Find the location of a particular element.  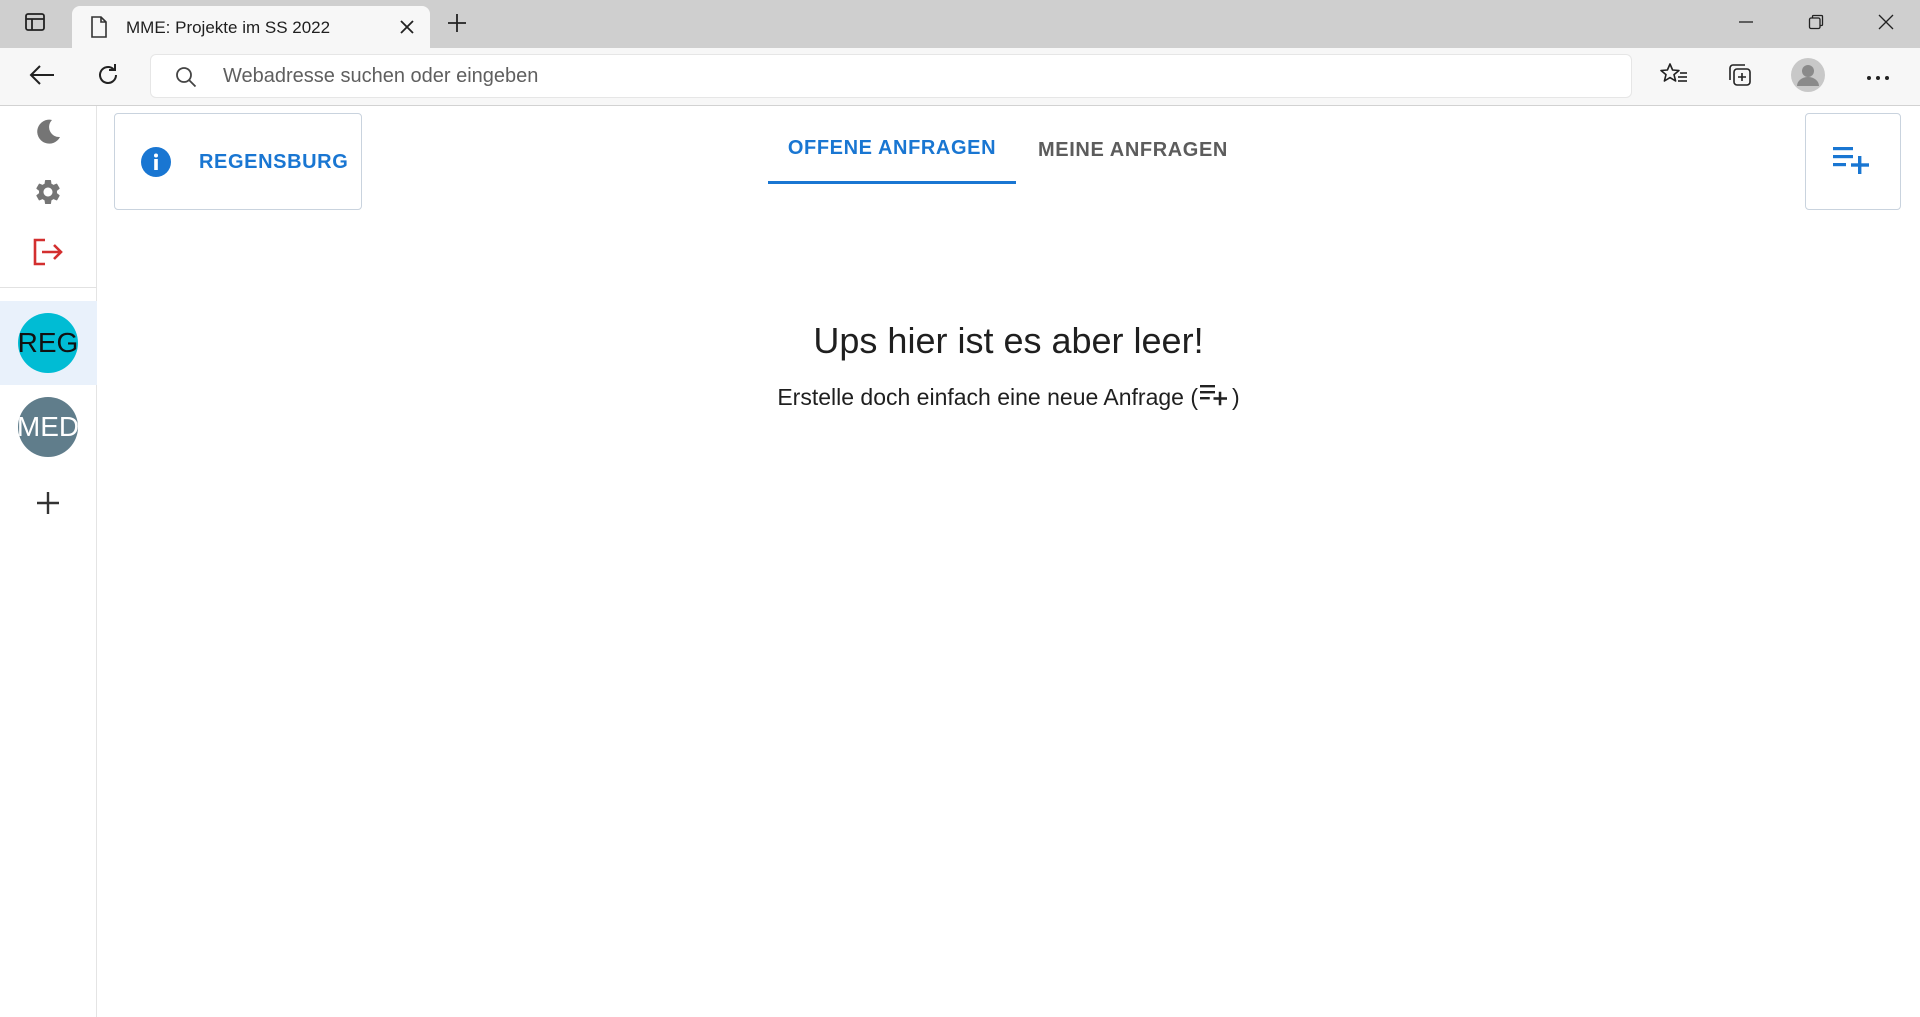

logout-button is located at coordinates (48, 254).